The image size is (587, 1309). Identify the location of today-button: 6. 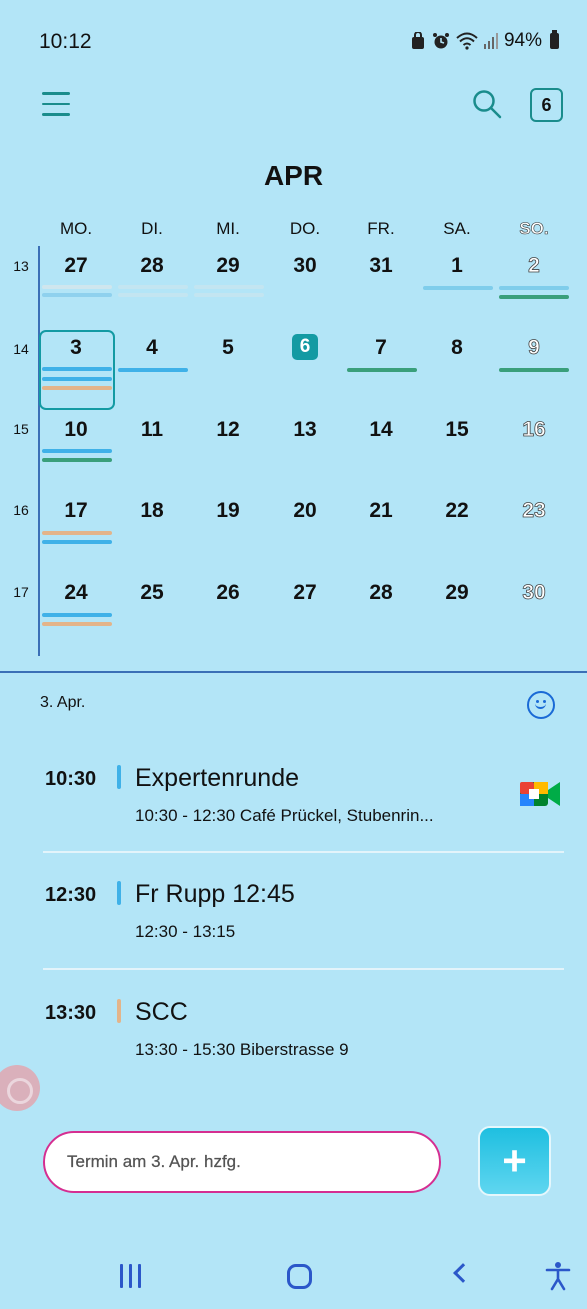
(546, 105).